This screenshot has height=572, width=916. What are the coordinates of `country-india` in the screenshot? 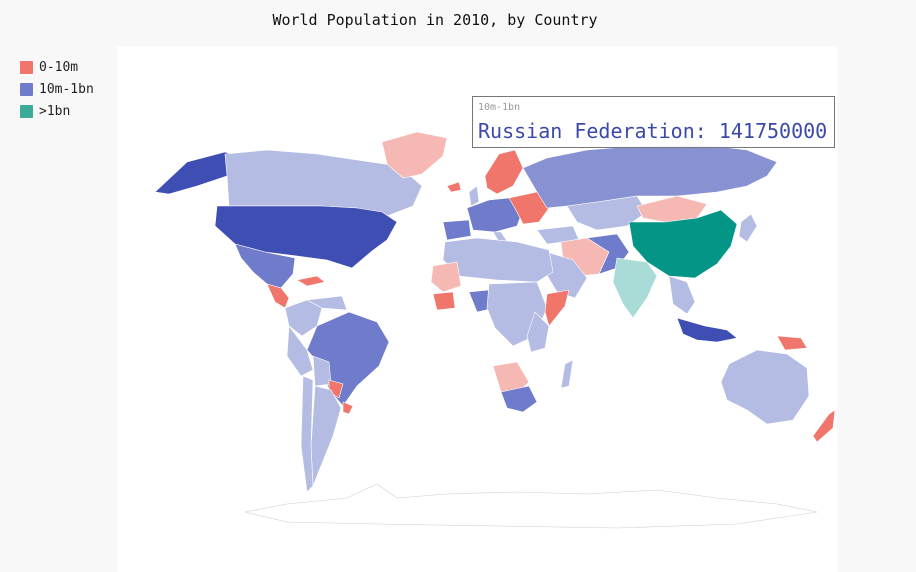 It's located at (635, 288).